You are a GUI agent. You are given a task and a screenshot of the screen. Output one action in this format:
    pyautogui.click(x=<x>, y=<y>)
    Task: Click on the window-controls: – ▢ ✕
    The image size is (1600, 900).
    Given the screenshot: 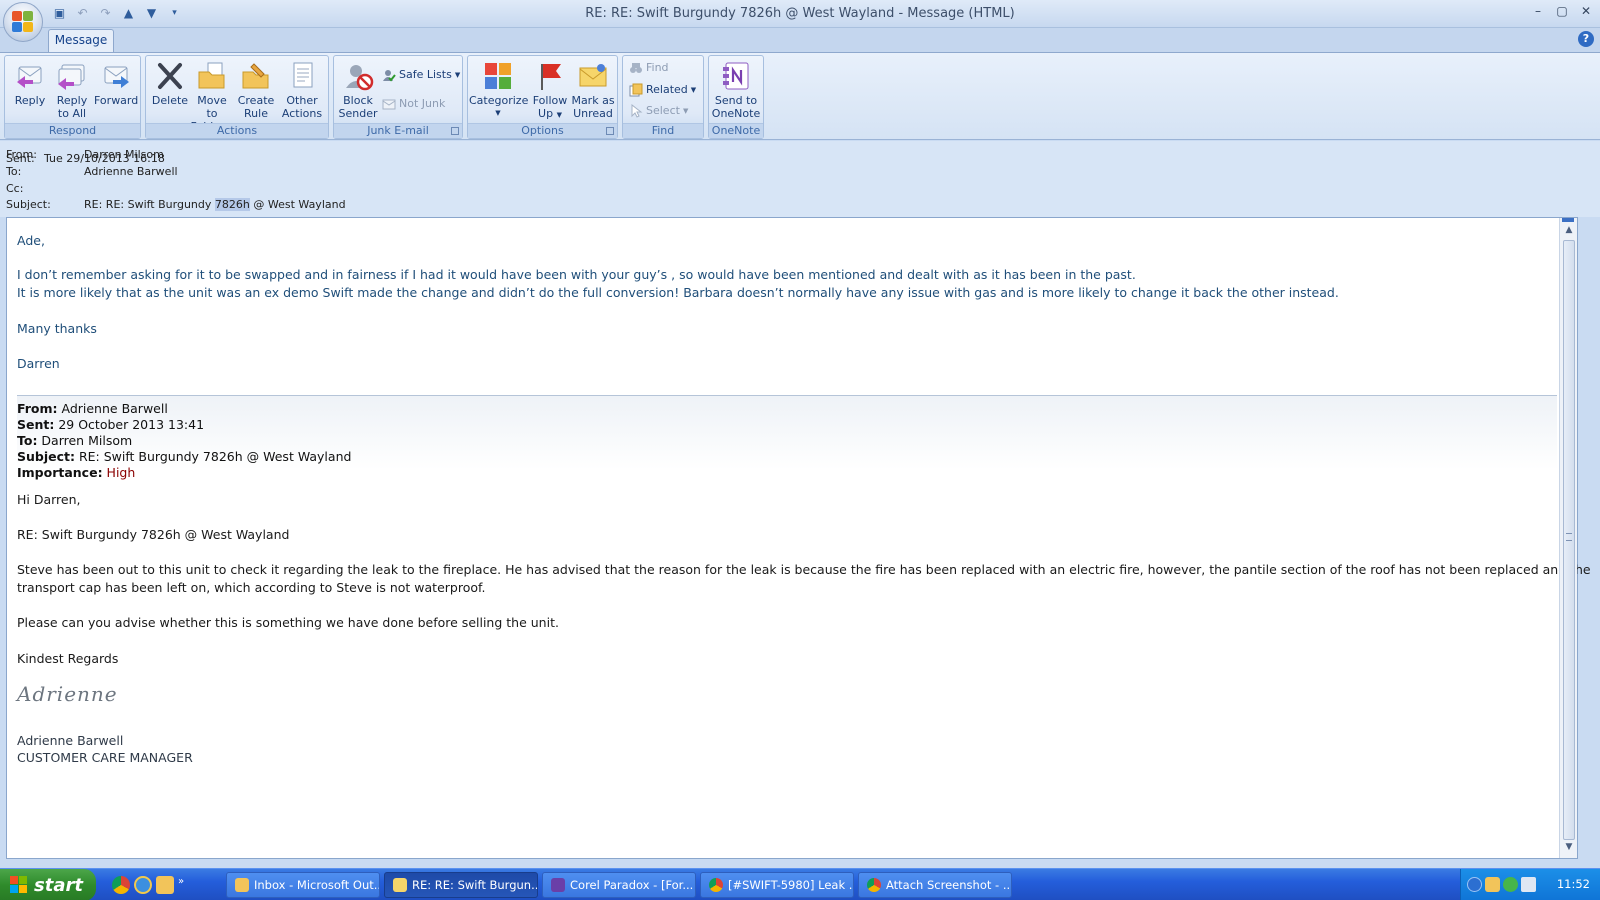 What is the action you would take?
    pyautogui.click(x=1562, y=12)
    